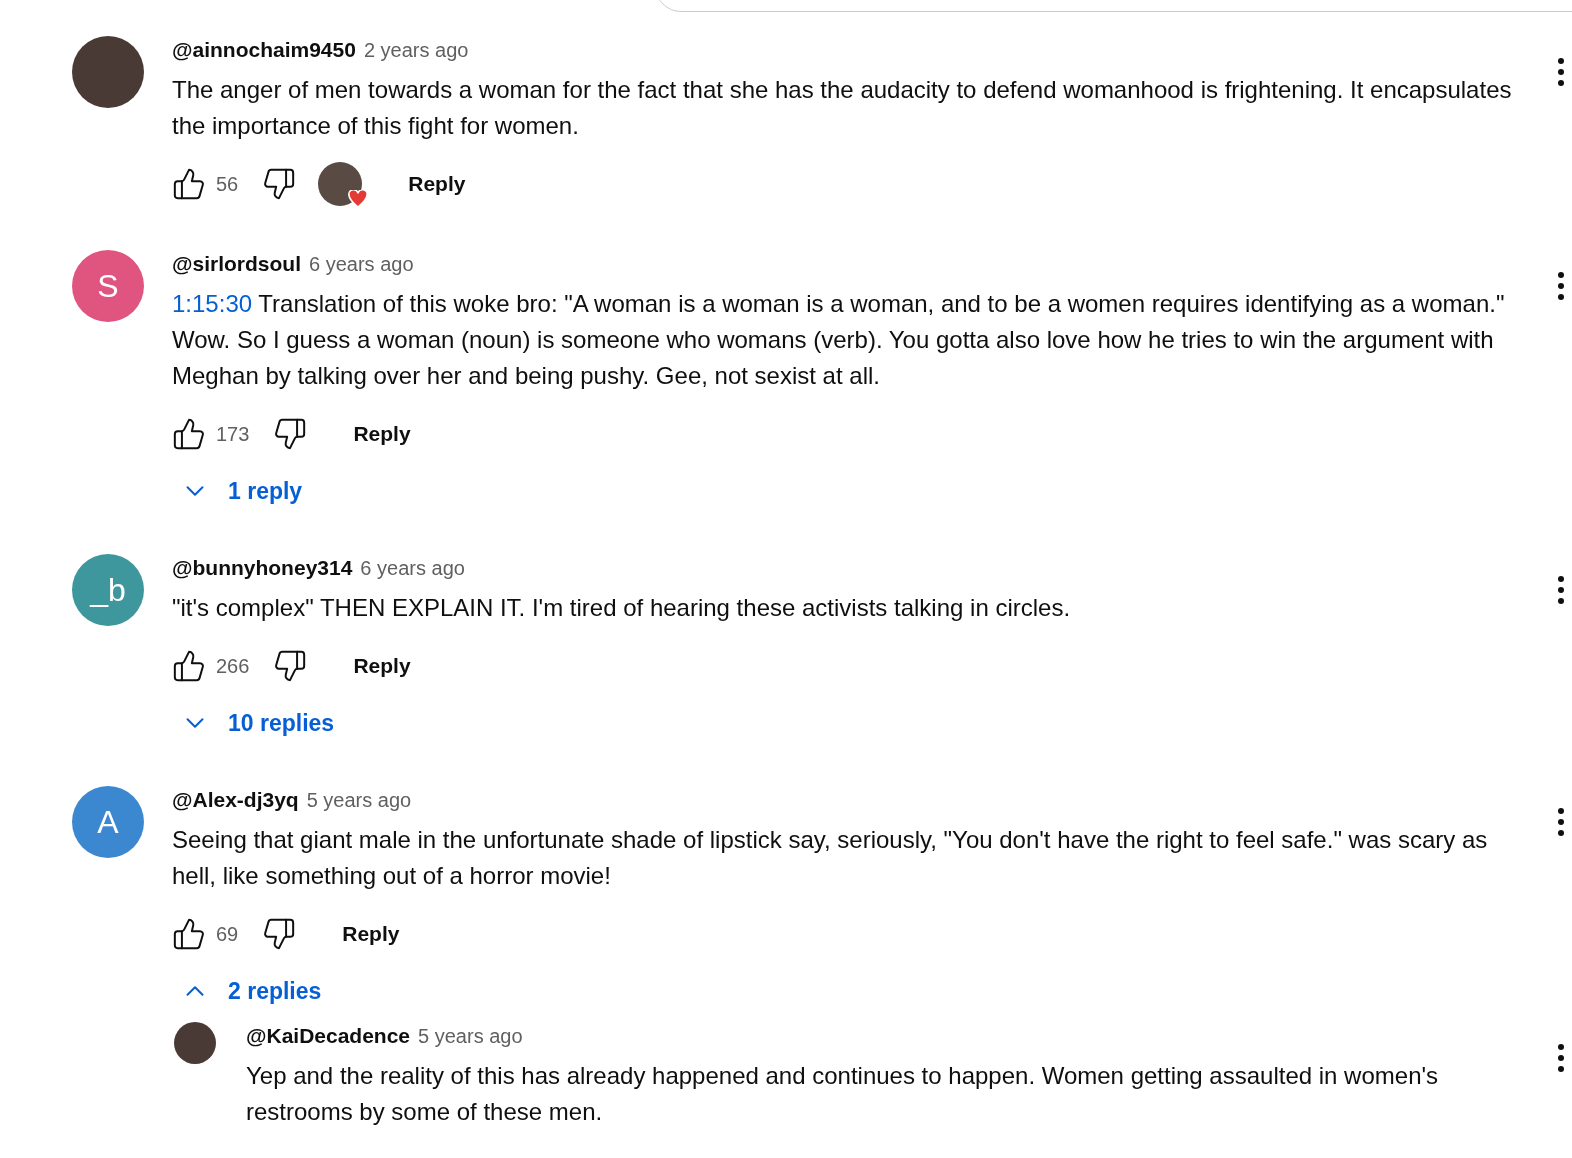  Describe the element at coordinates (328, 1036) in the screenshot. I see `comment-author: @KaiDecadence` at that location.